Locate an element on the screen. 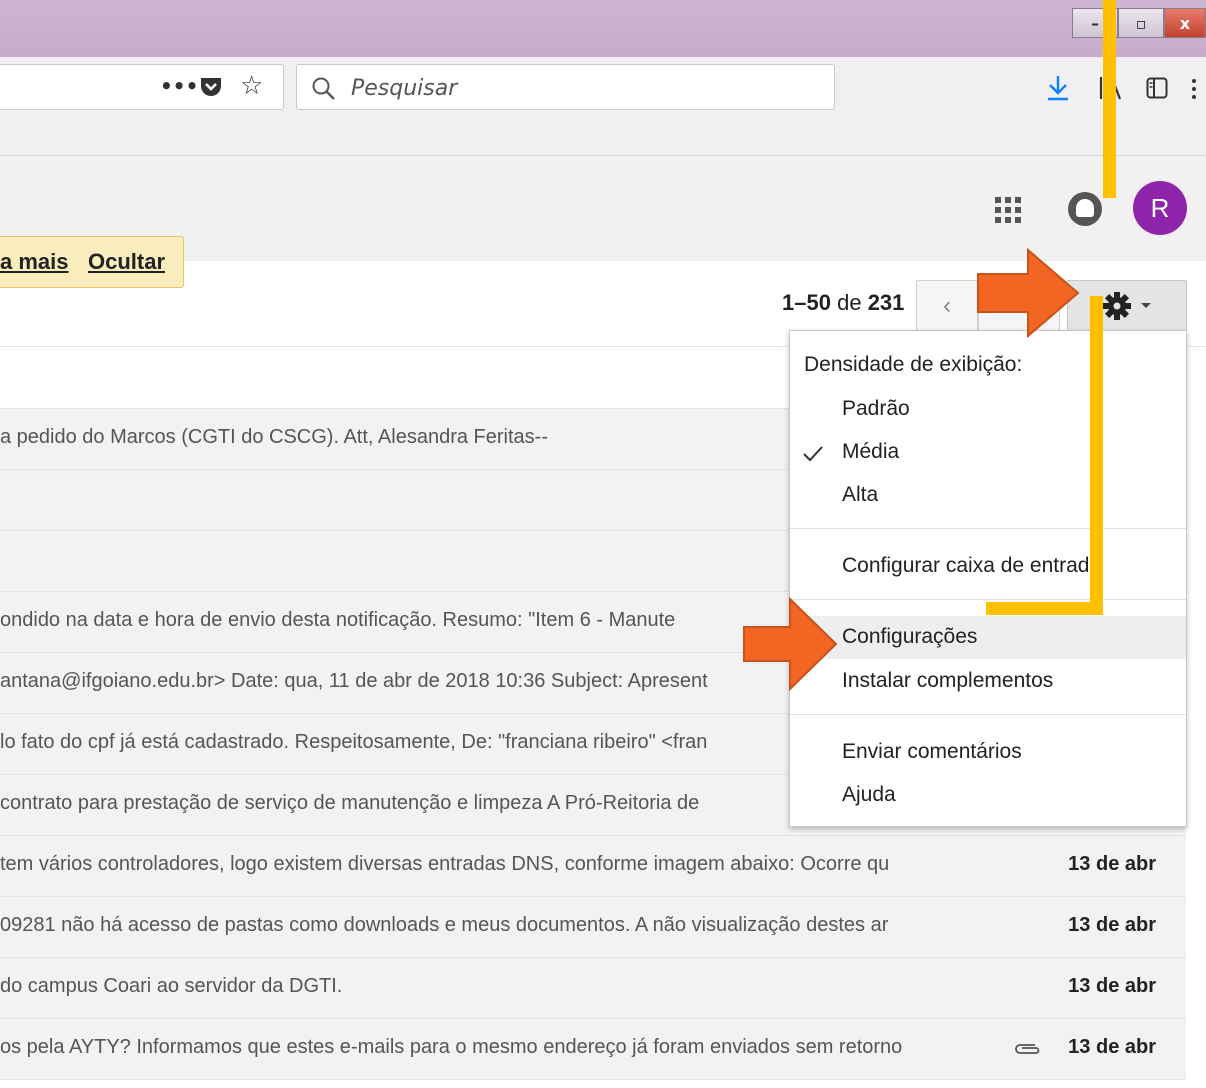 The width and height of the screenshot is (1206, 1088). chevron-left-icon: ‹ is located at coordinates (947, 305).